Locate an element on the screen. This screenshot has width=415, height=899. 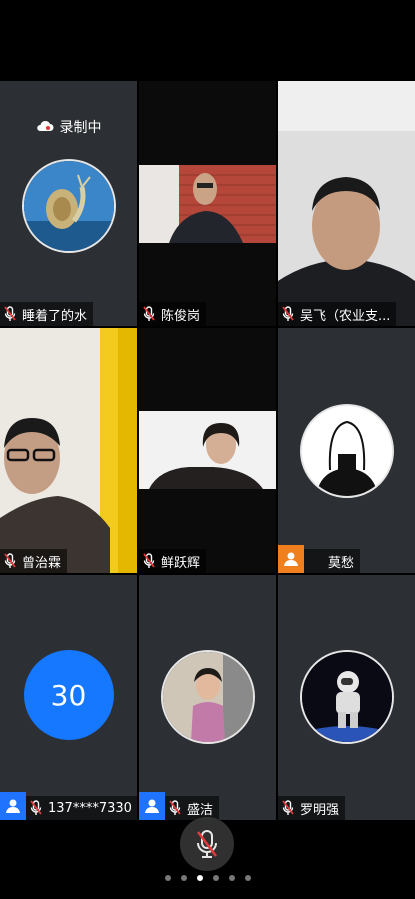
participant-name-tag: 鲜跃辉 is located at coordinates (173, 561).